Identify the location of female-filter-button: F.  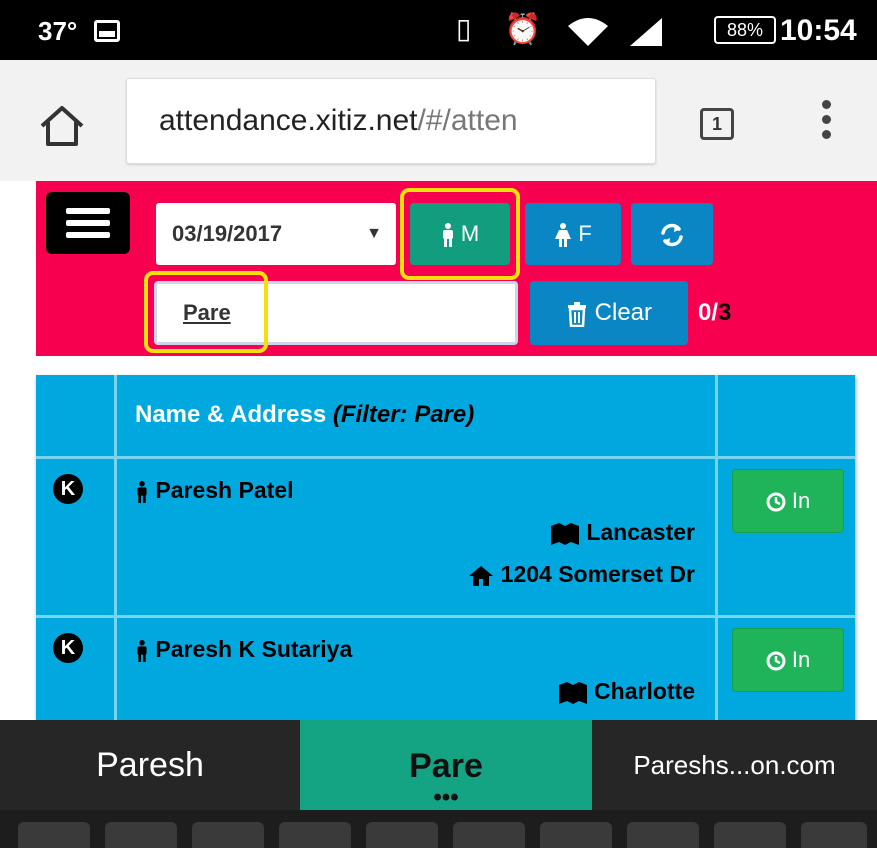
(573, 234).